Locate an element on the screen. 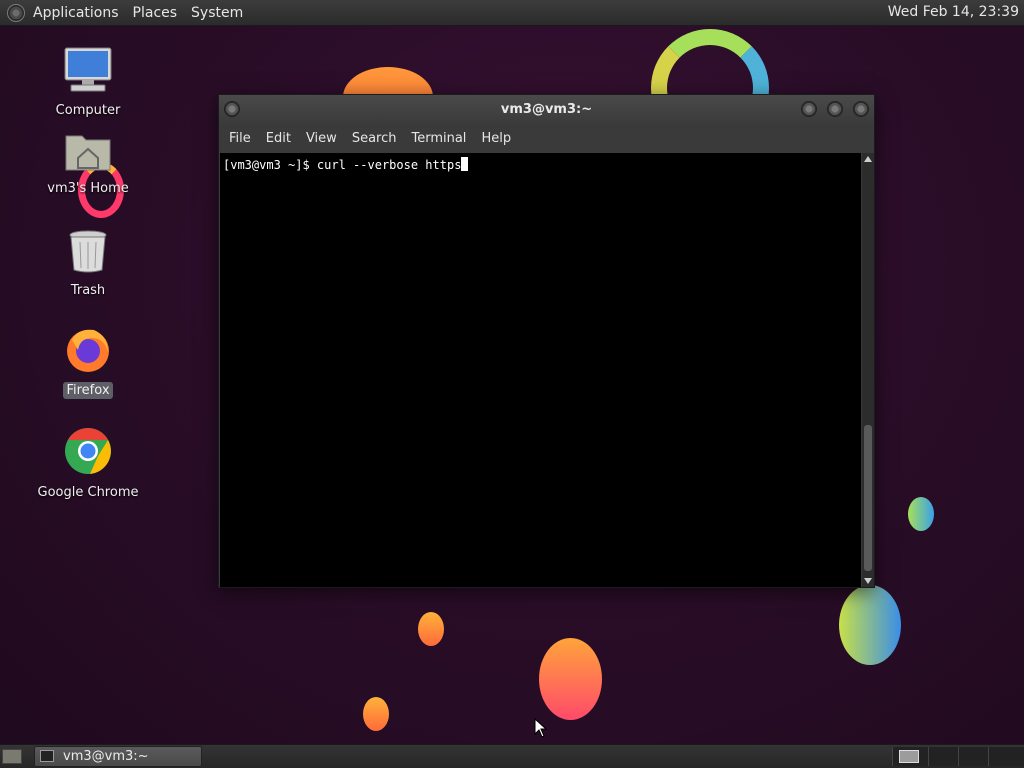 This screenshot has height=768, width=1024. desktop-icon-label: vm3's Home is located at coordinates (88, 188).